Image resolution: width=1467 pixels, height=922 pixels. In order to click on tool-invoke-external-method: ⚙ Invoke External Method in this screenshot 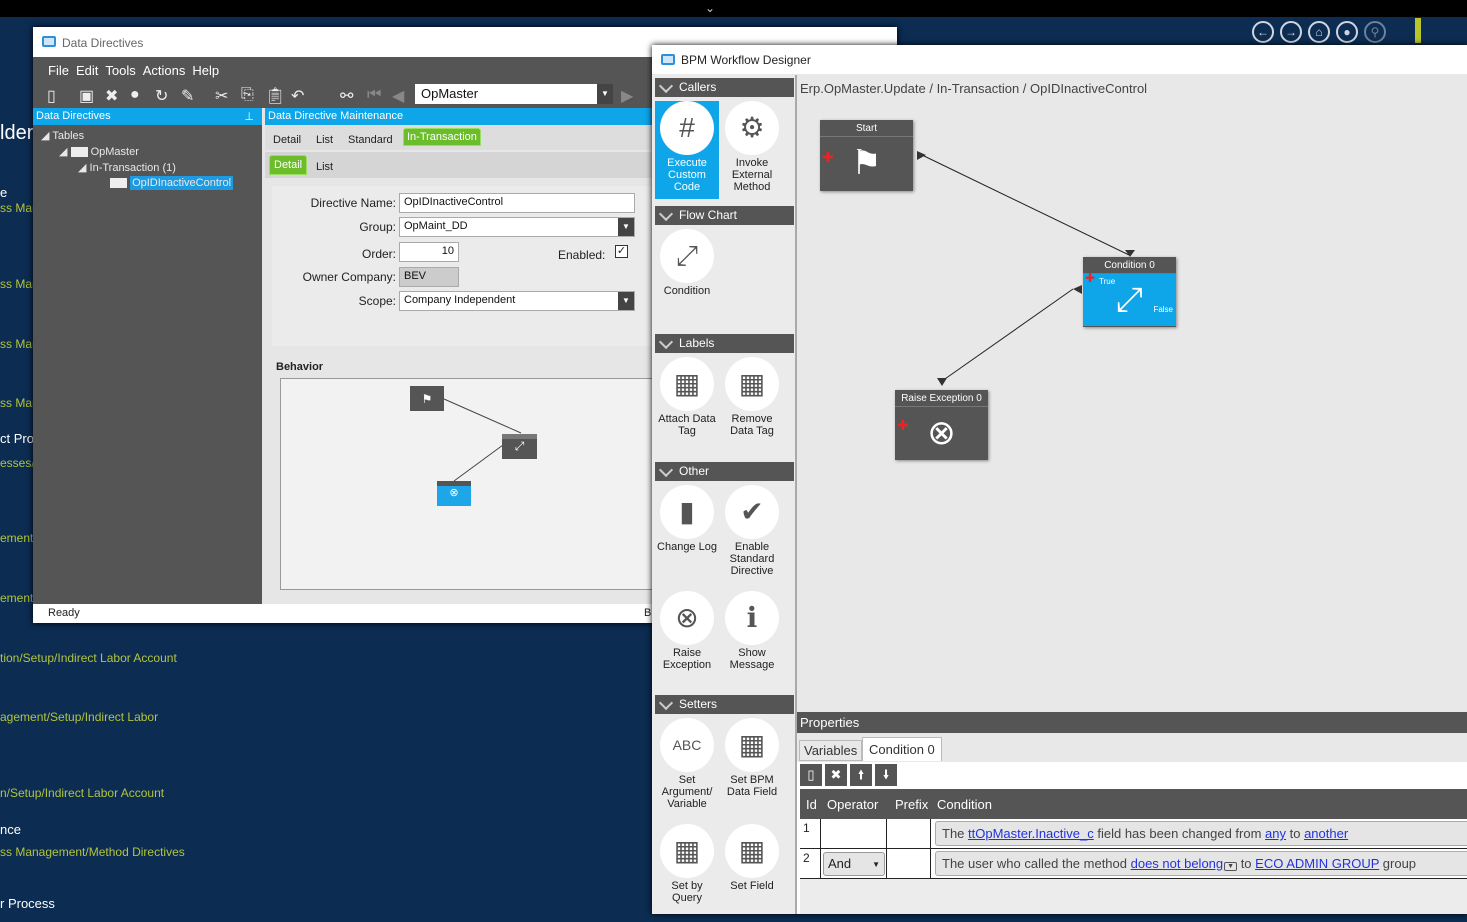, I will do `click(752, 150)`.